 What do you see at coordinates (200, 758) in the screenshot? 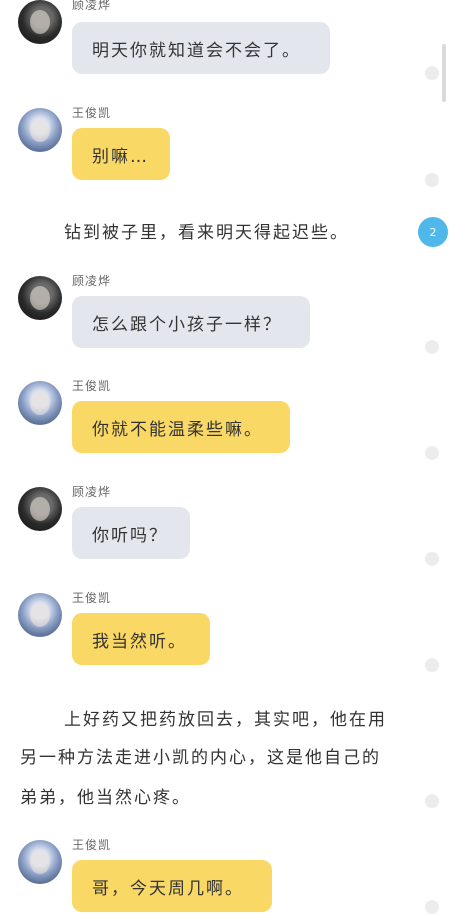
I see `narration-text: 另一种方法走进小凯的内心，这是他自己的` at bounding box center [200, 758].